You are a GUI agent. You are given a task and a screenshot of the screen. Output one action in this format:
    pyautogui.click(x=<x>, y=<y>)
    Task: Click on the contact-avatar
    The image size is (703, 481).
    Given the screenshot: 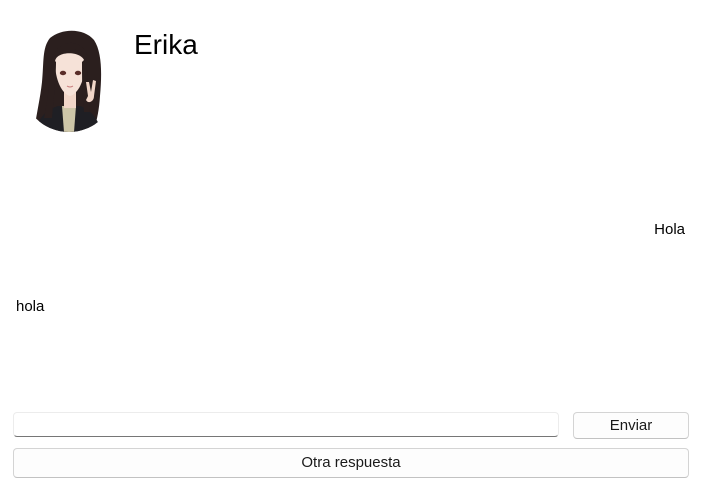 What is the action you would take?
    pyautogui.click(x=69, y=79)
    